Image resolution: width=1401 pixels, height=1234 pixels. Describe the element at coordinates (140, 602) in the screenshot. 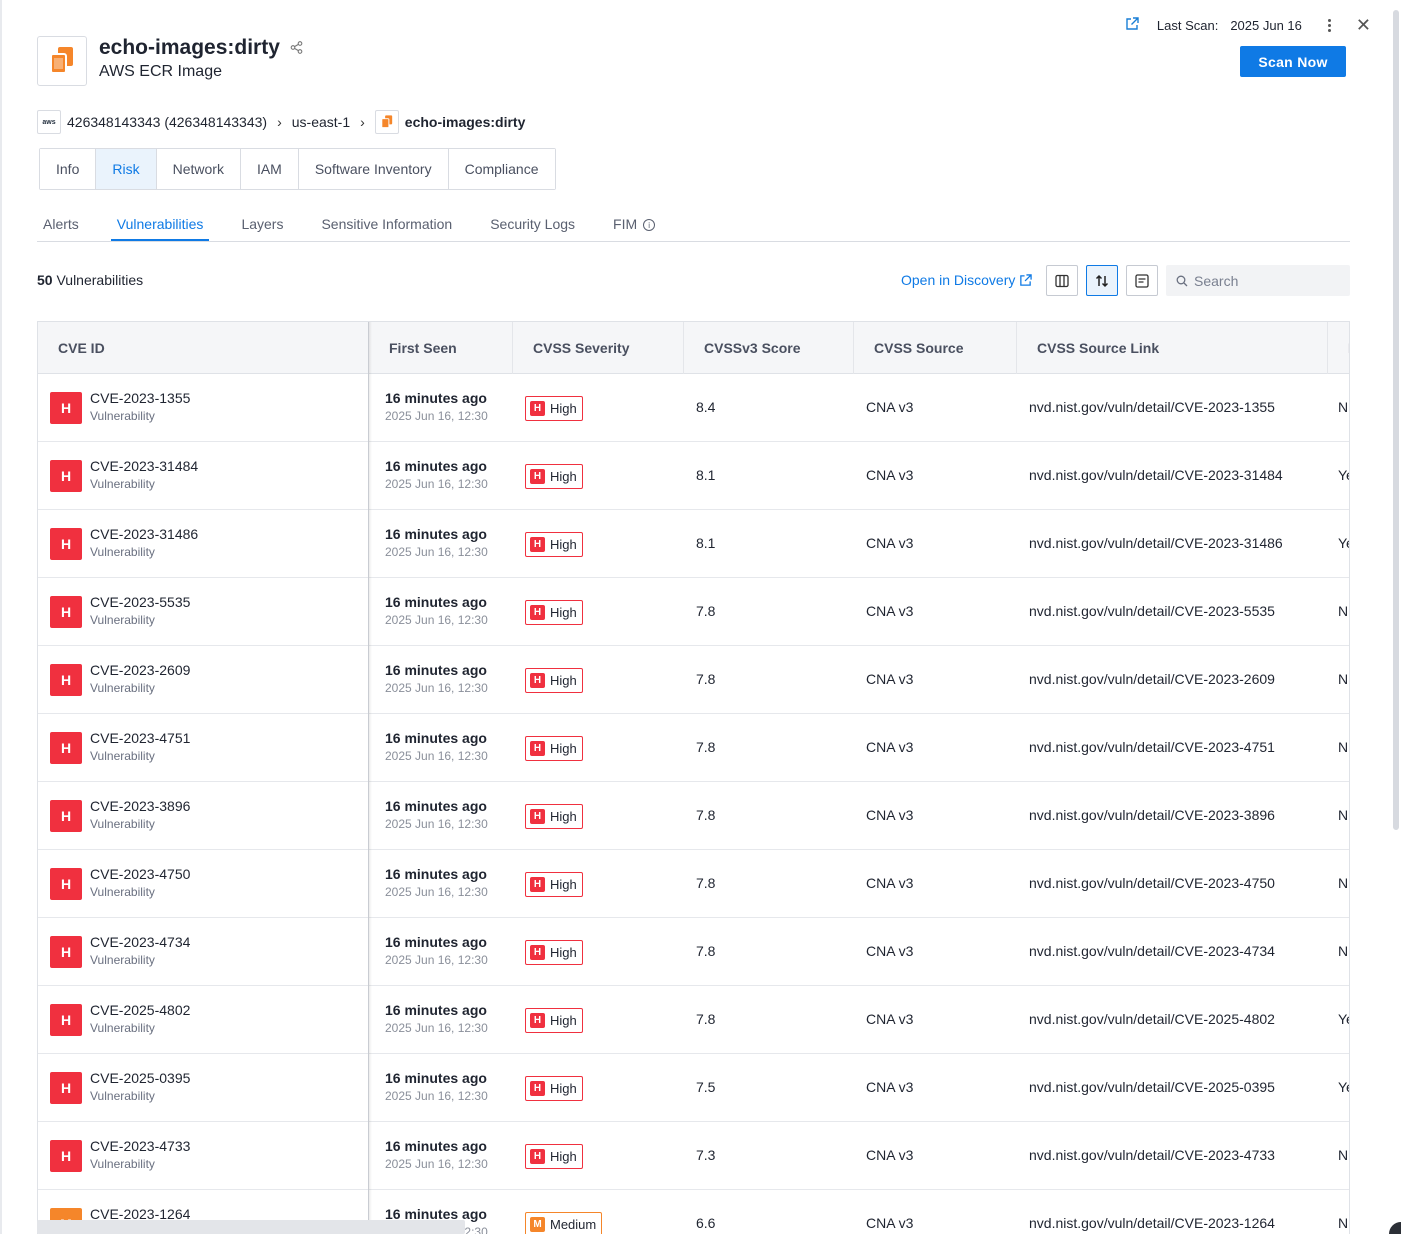

I see `cve-id: CVE-2023-5535` at that location.